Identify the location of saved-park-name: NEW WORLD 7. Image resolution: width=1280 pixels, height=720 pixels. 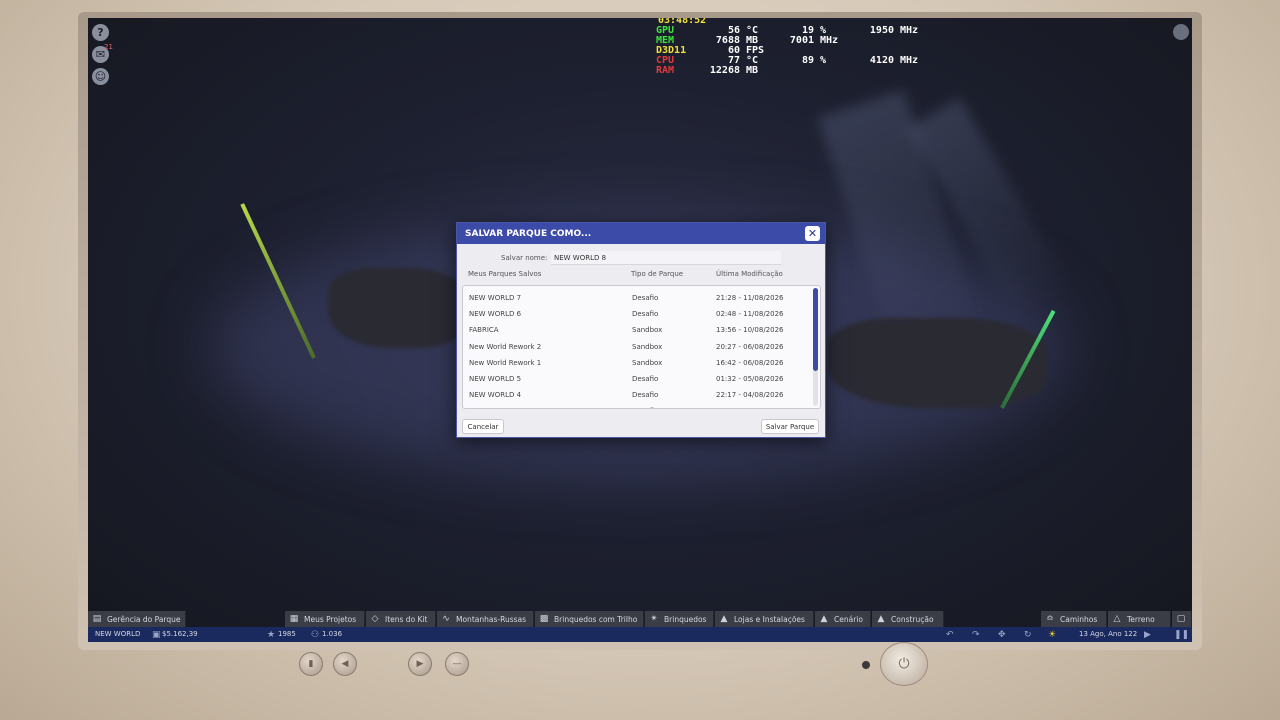
(495, 298).